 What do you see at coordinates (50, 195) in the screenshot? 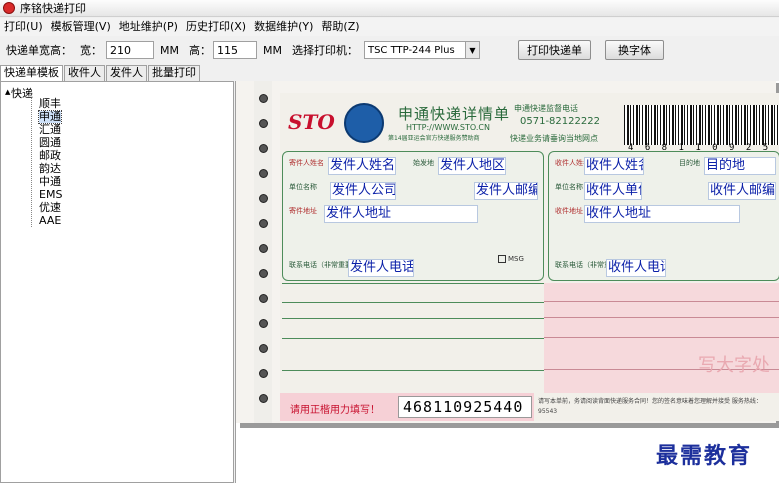
I see `tree-item-ems: EMS` at bounding box center [50, 195].